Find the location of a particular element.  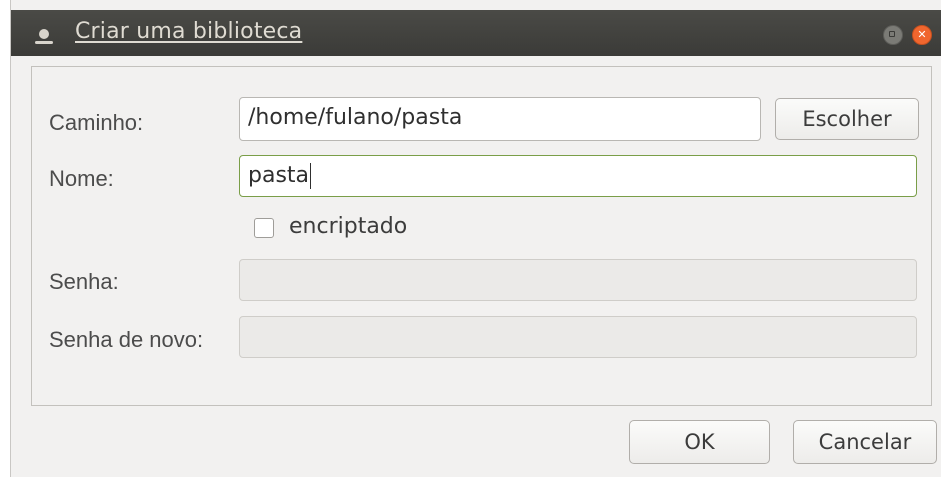

path-label: Caminho: is located at coordinates (96, 122).